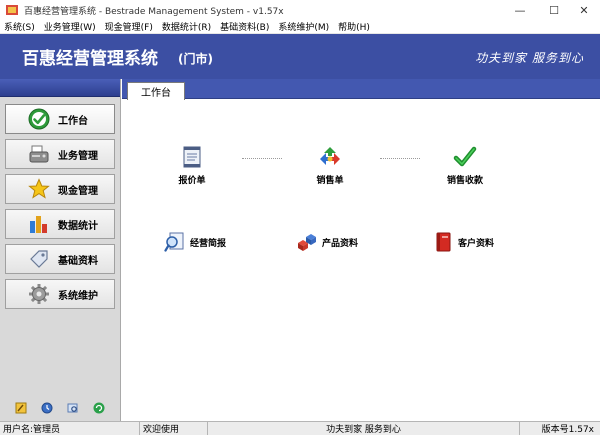 The image size is (600, 435). I want to click on sidebar-item-cash: 现金管理, so click(60, 189).